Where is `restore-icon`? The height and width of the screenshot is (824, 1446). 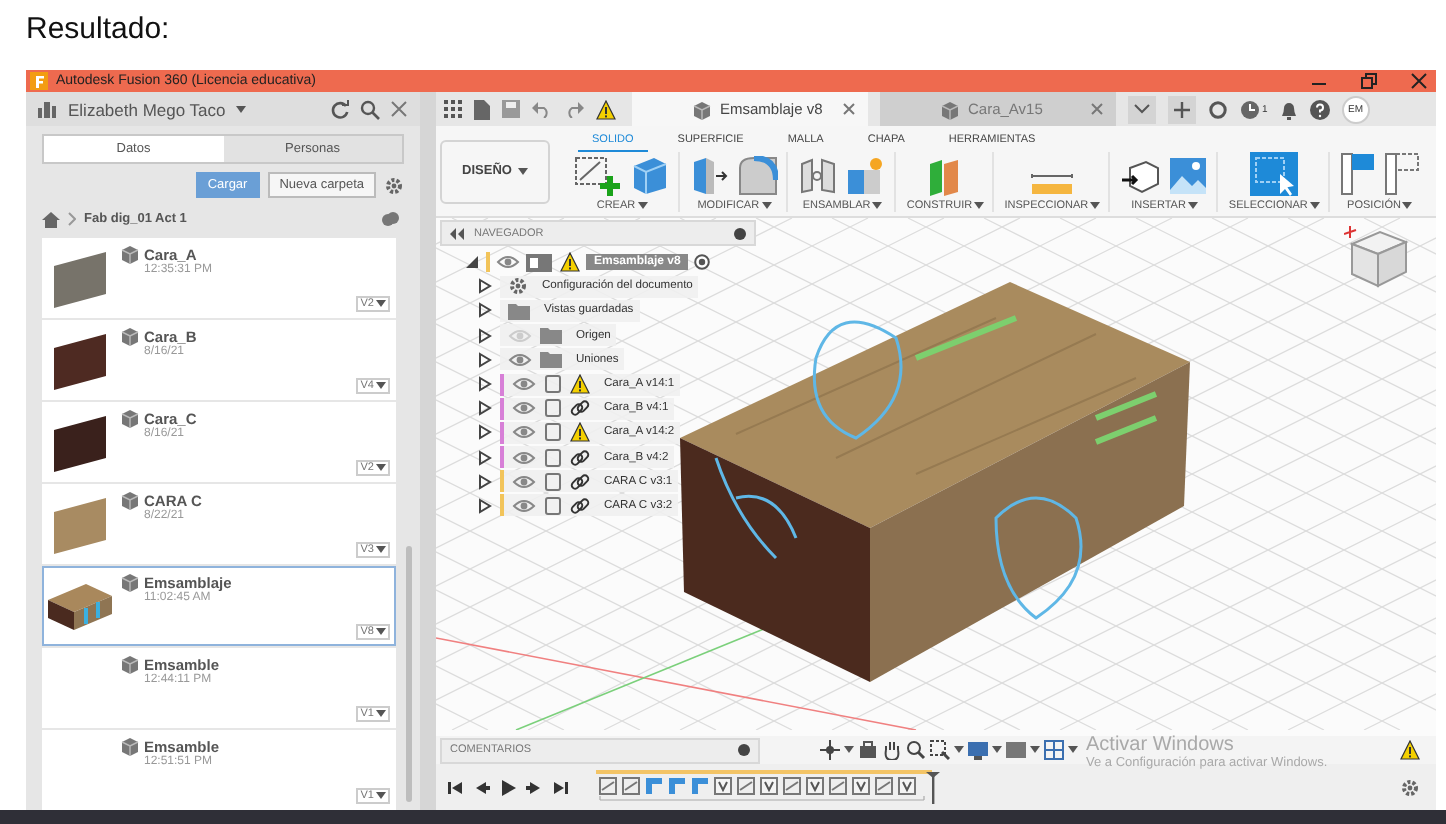 restore-icon is located at coordinates (1369, 81).